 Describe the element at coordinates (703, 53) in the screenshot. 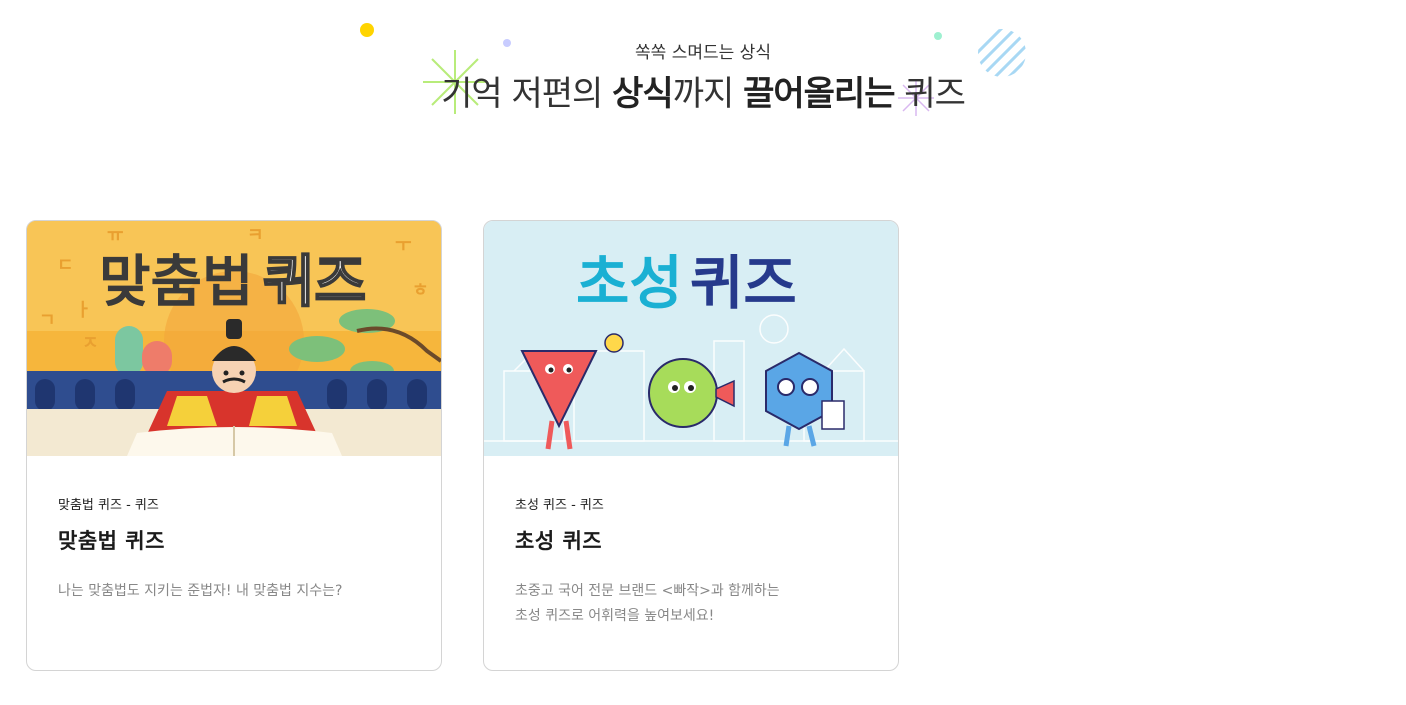

I see `hero-subtitle: 쏙쏙 스며드는 상식` at that location.